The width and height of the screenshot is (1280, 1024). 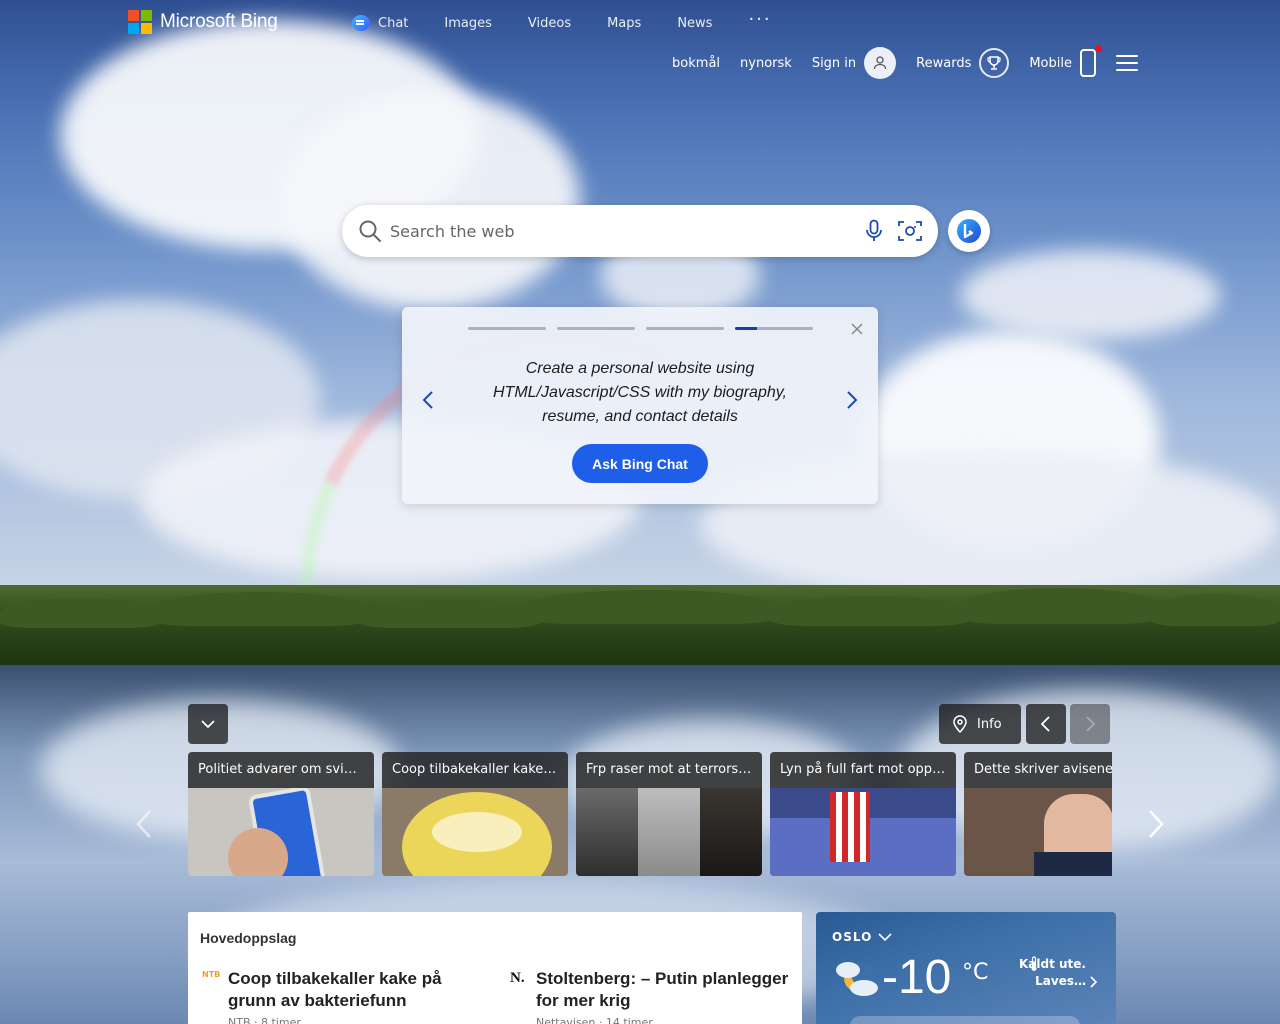 I want to click on rewards-label: Rewards, so click(x=944, y=63).